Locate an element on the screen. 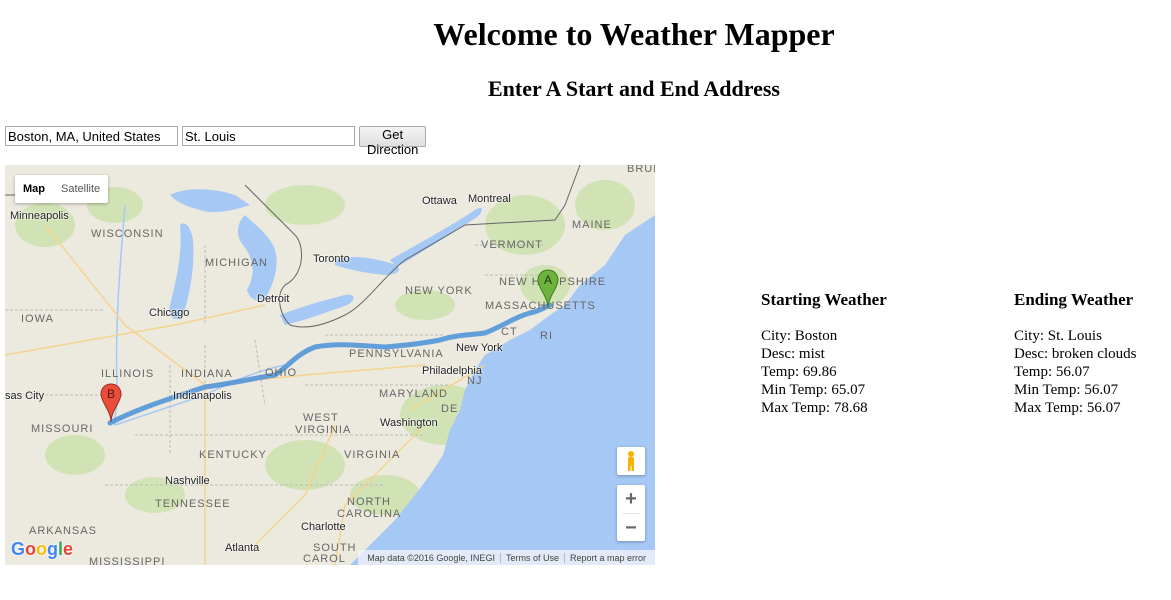 This screenshot has height=600, width=1171. starting-max-temp: Max Temp: 78.68 is located at coordinates (814, 408).